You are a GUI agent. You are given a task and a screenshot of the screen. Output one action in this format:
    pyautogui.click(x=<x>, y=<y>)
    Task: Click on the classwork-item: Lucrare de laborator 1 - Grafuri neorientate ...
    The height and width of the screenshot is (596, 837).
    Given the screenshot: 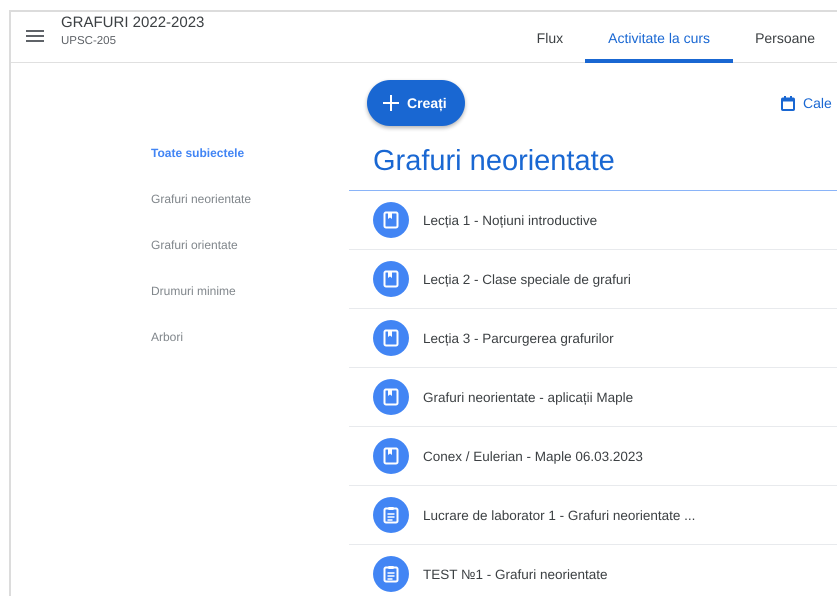 What is the action you would take?
    pyautogui.click(x=593, y=515)
    